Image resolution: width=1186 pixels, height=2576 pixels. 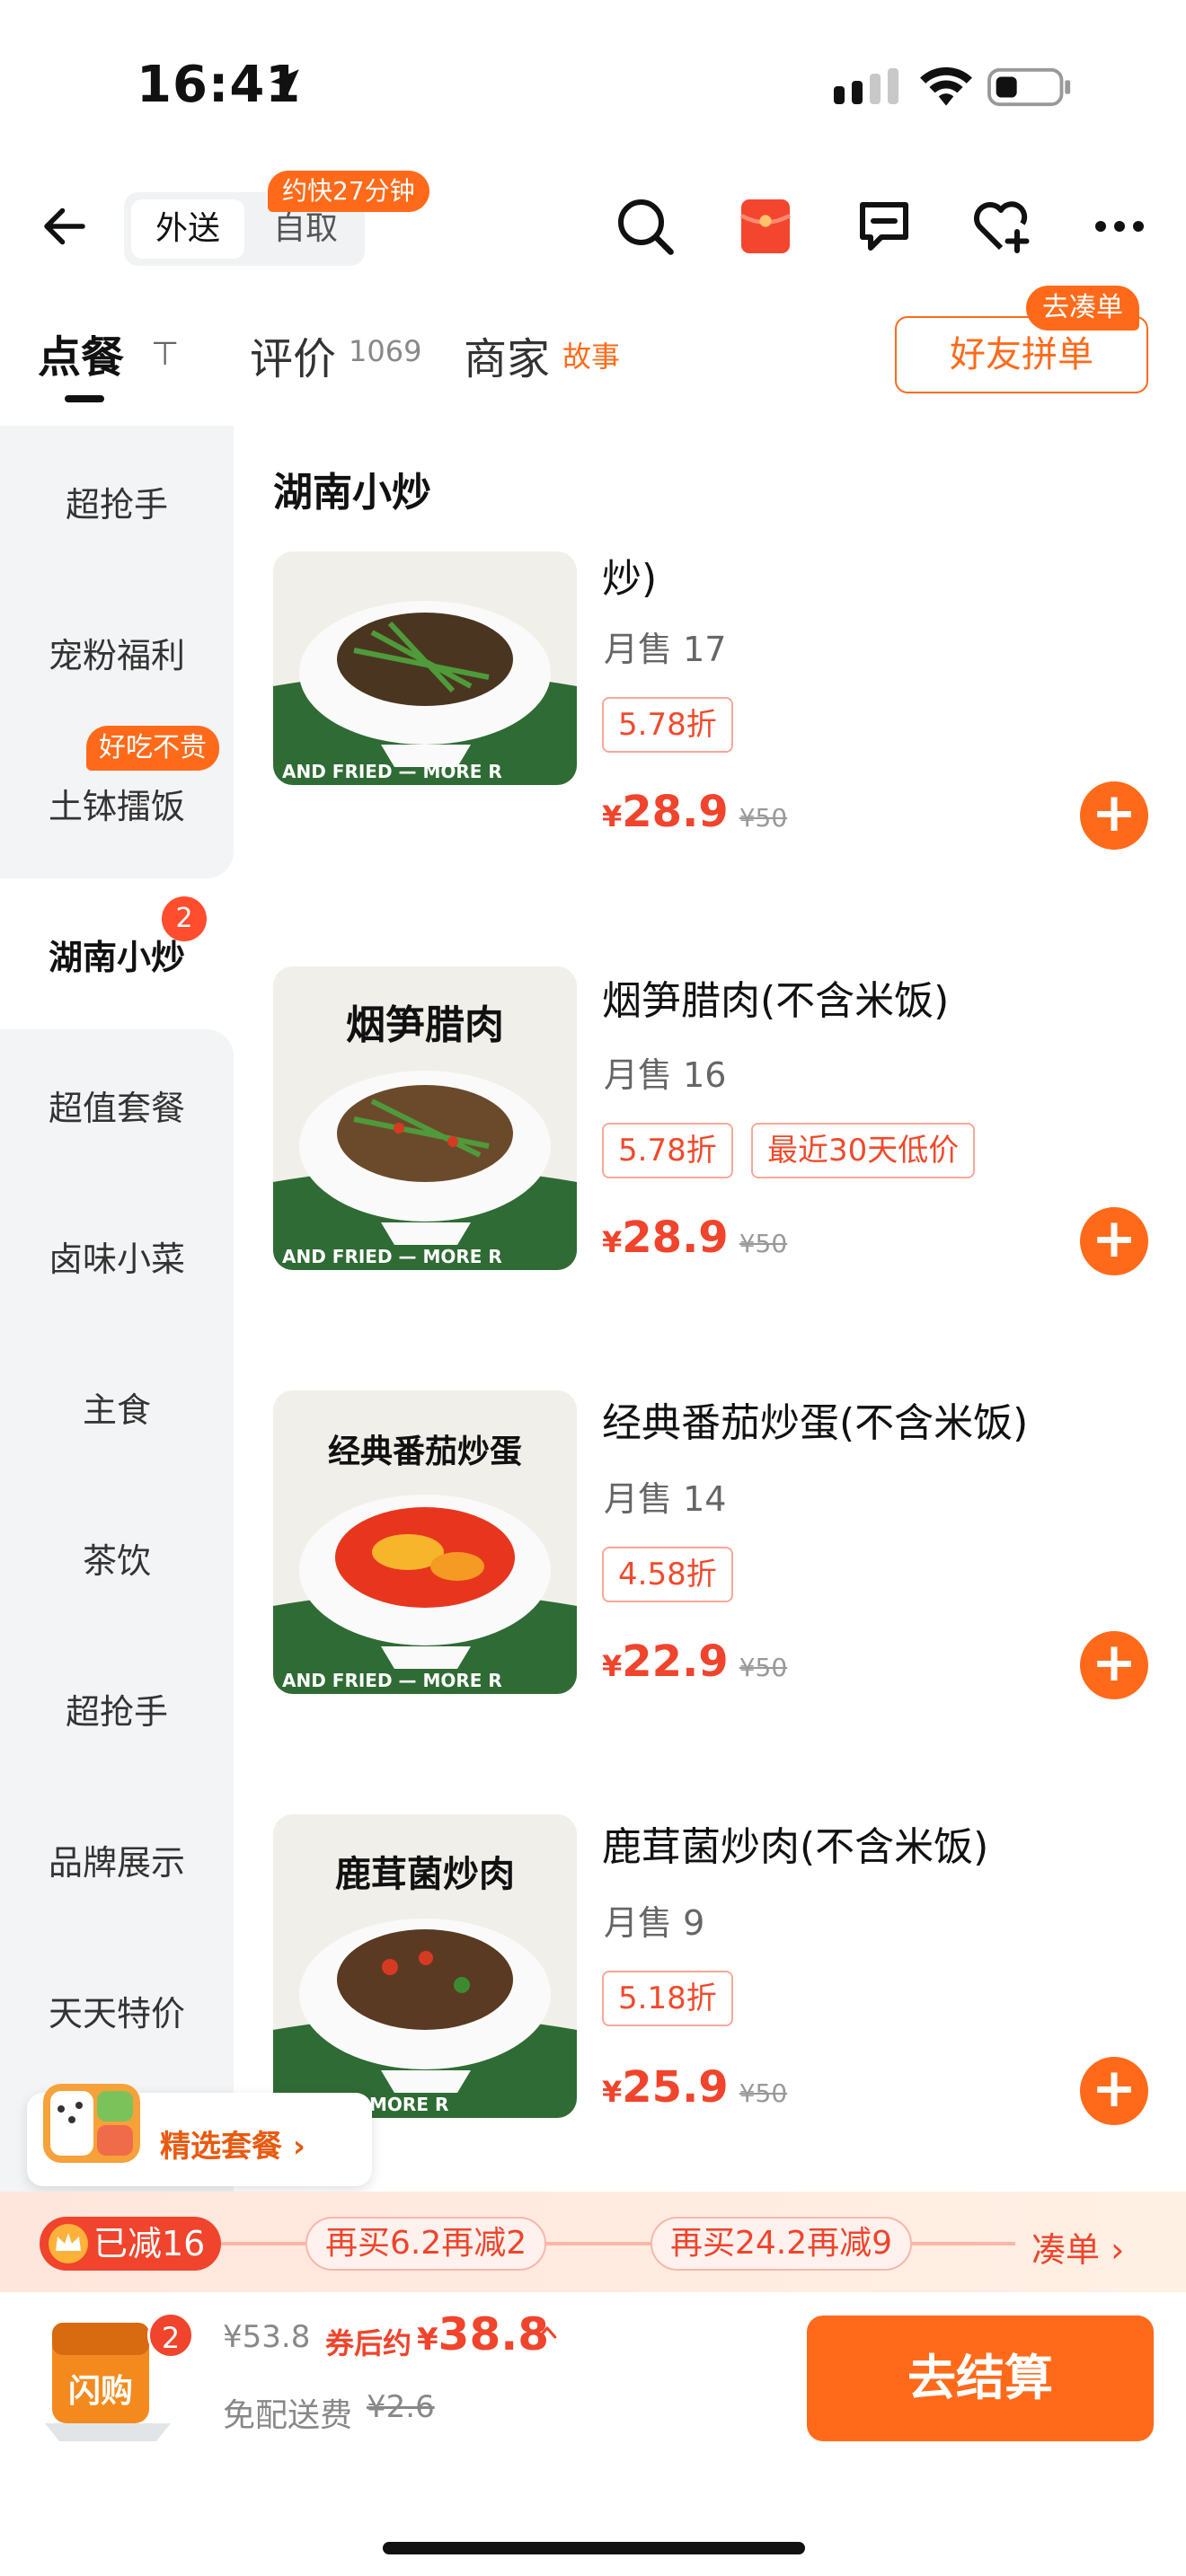 What do you see at coordinates (352, 493) in the screenshot?
I see `section-title: 湖南小炒` at bounding box center [352, 493].